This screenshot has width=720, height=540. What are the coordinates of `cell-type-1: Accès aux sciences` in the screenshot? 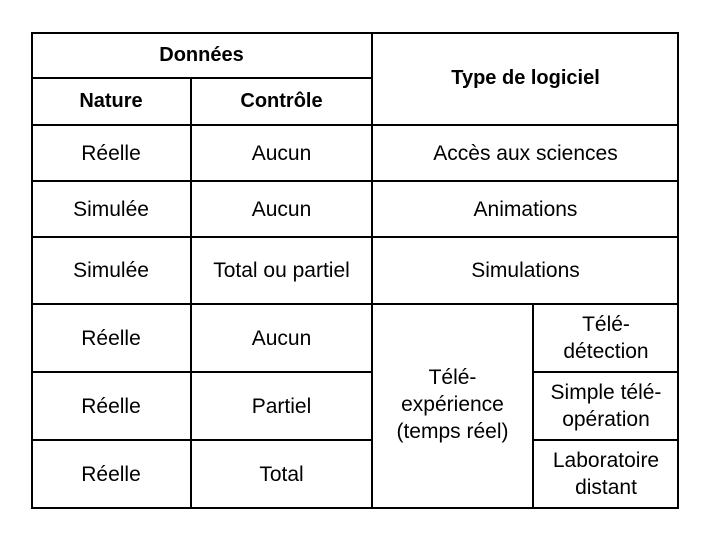 It's located at (525, 153).